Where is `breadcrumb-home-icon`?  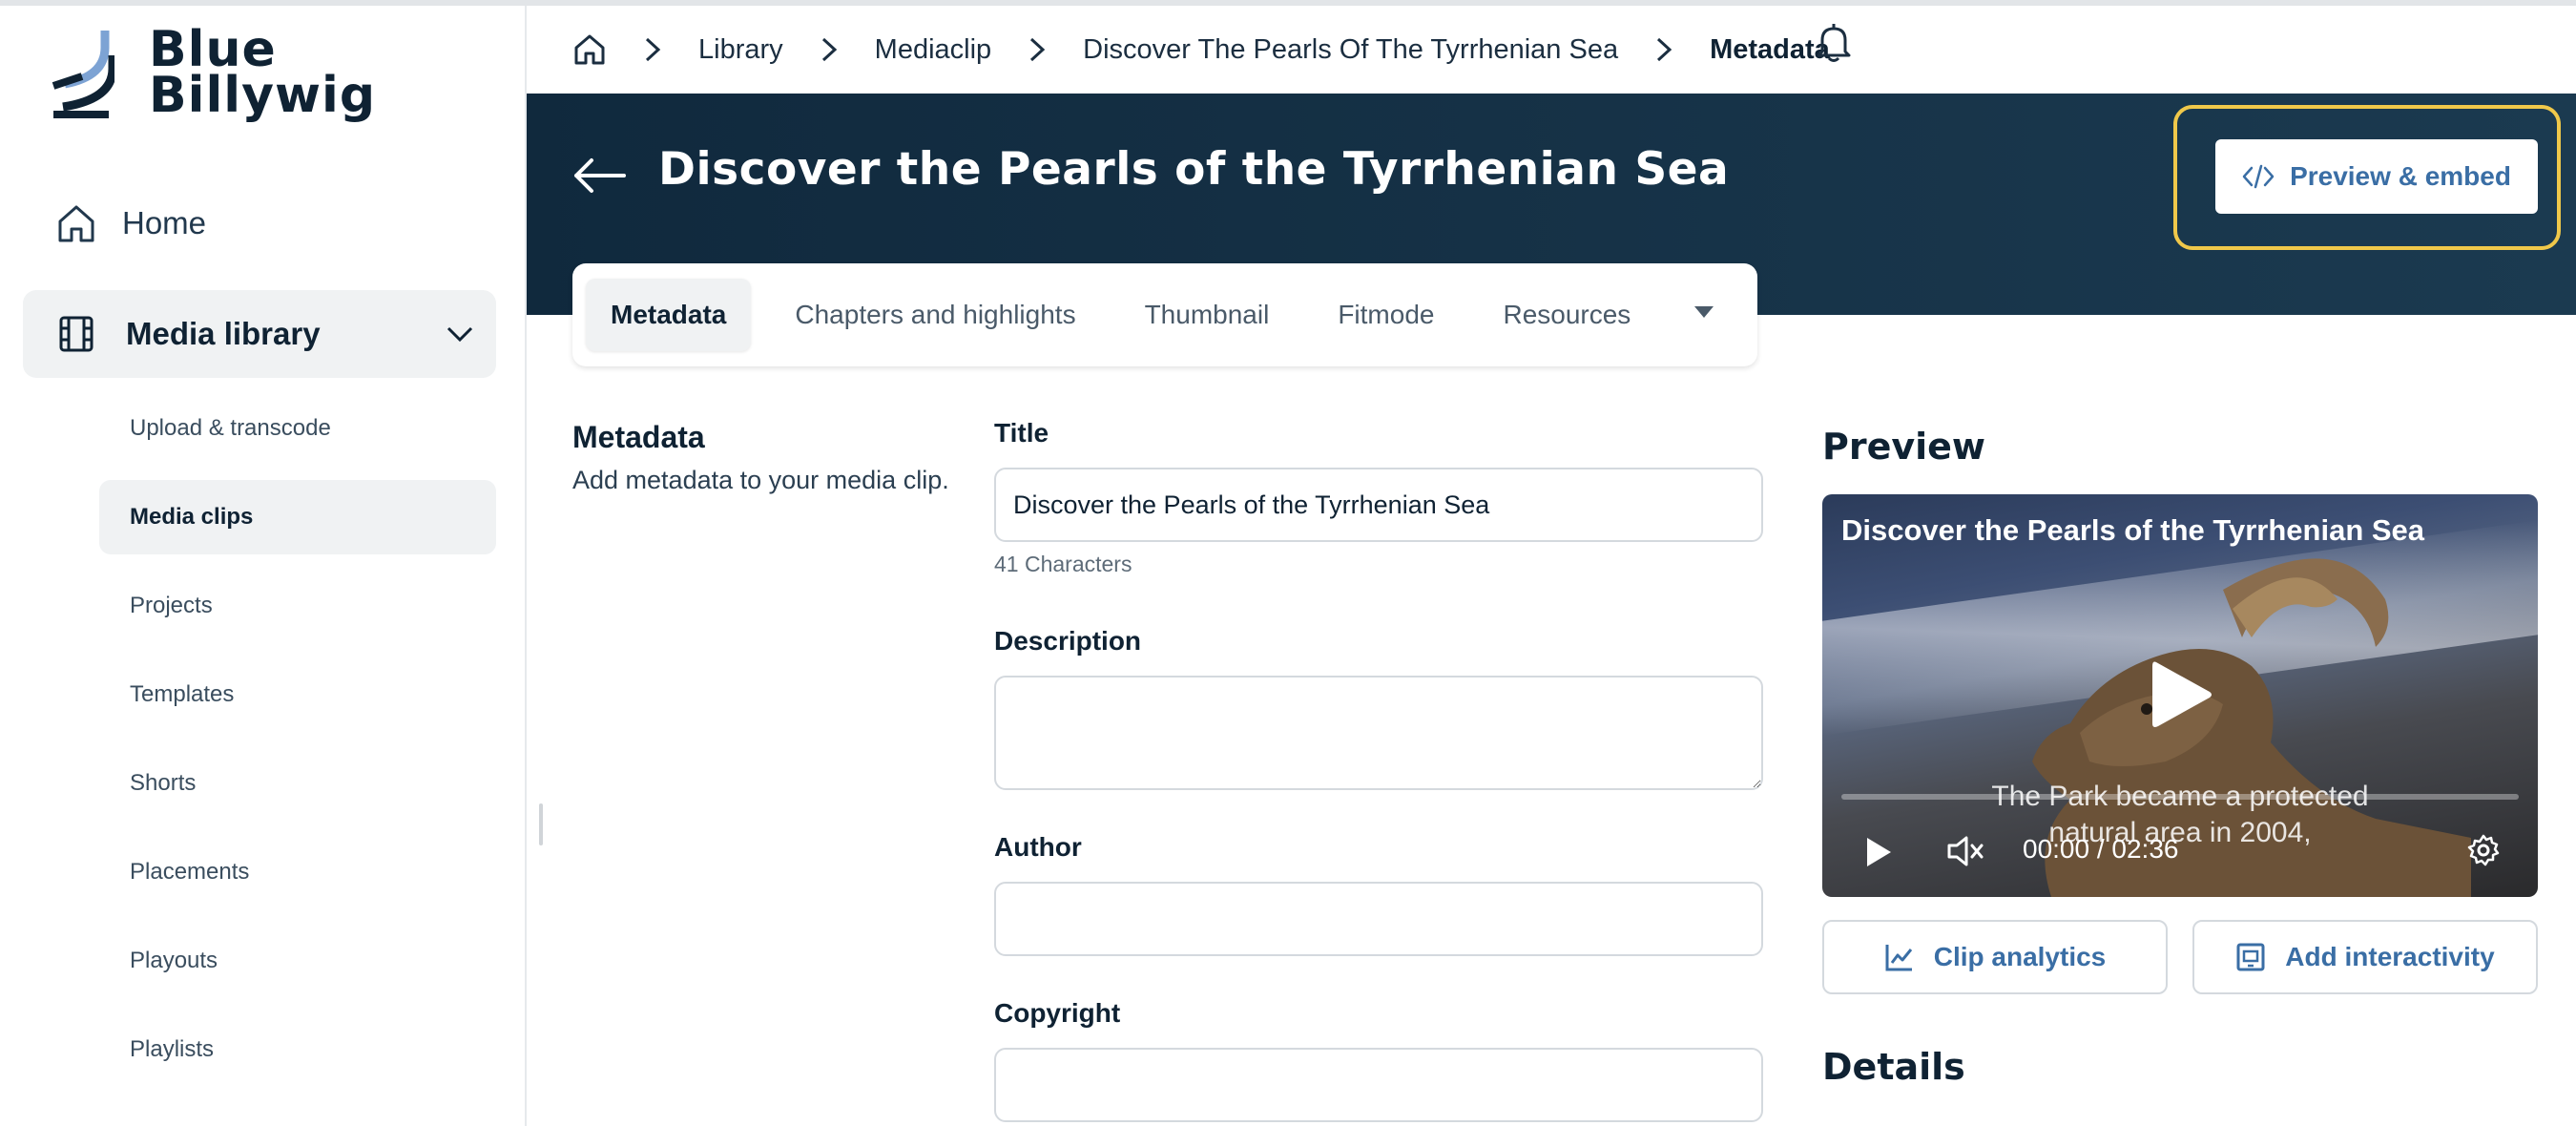 breadcrumb-home-icon is located at coordinates (589, 49).